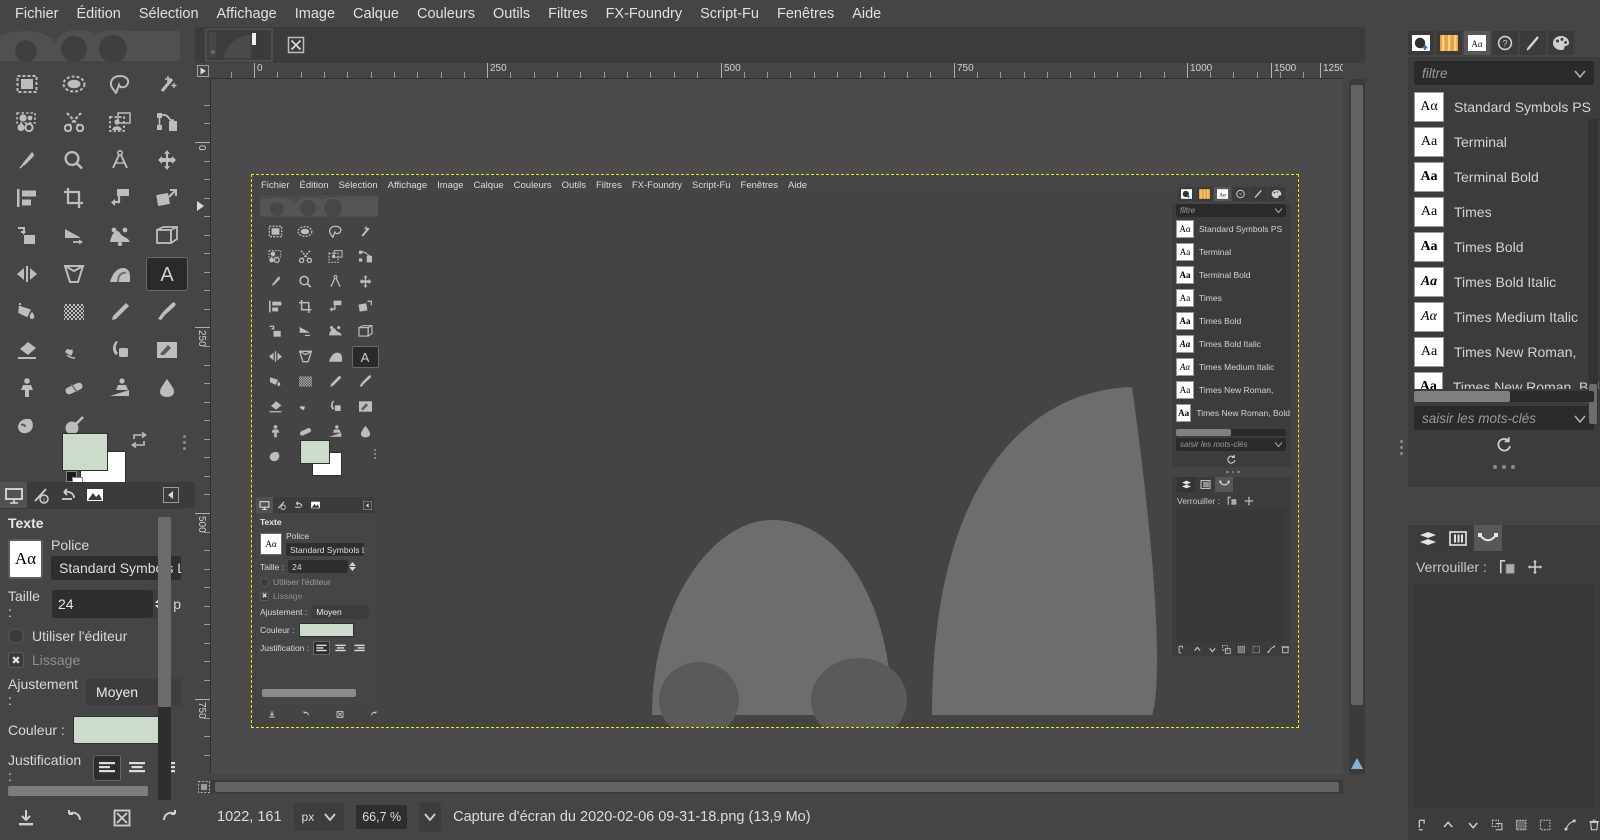 The width and height of the screenshot is (1600, 840). What do you see at coordinates (275, 281) in the screenshot?
I see `inner-color-picker-tool` at bounding box center [275, 281].